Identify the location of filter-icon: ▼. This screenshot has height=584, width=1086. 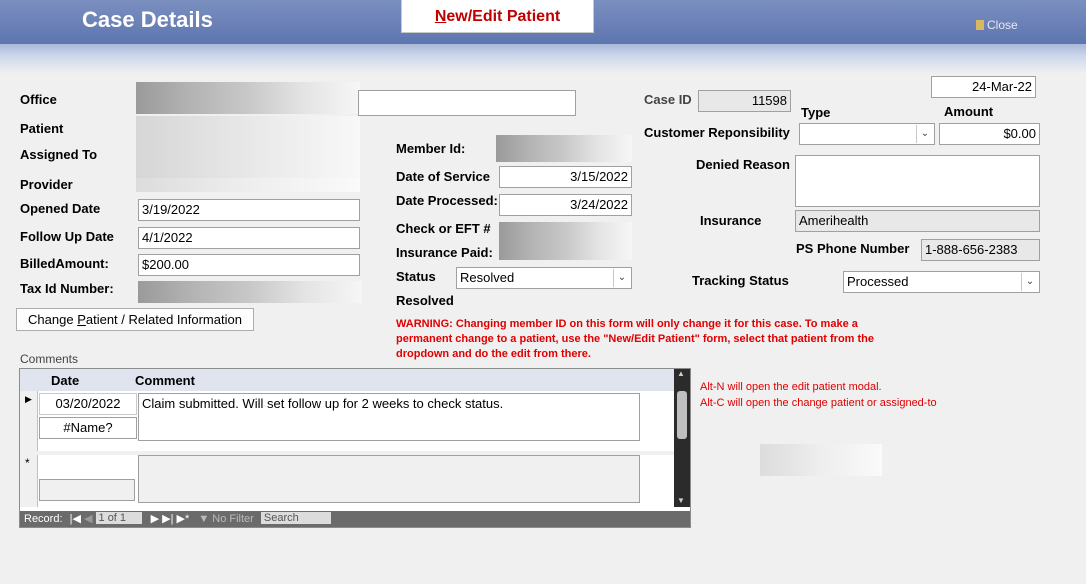
(204, 519).